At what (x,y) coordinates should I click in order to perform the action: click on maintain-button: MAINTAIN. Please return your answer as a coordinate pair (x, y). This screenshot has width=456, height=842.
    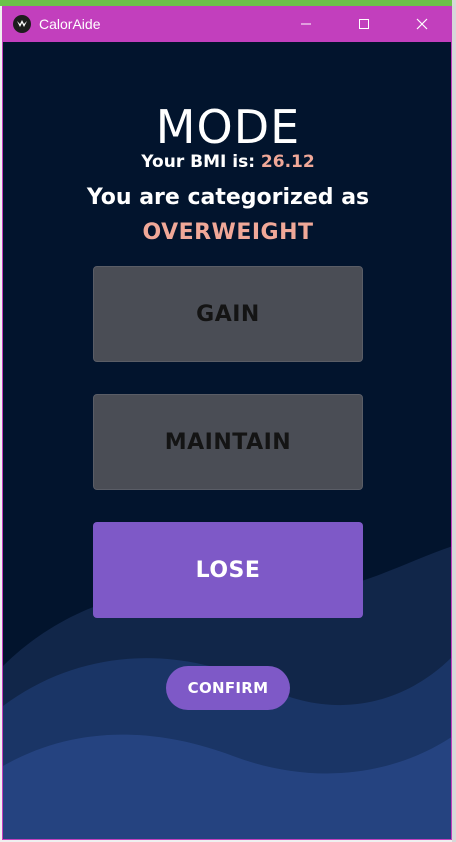
    Looking at the image, I should click on (228, 442).